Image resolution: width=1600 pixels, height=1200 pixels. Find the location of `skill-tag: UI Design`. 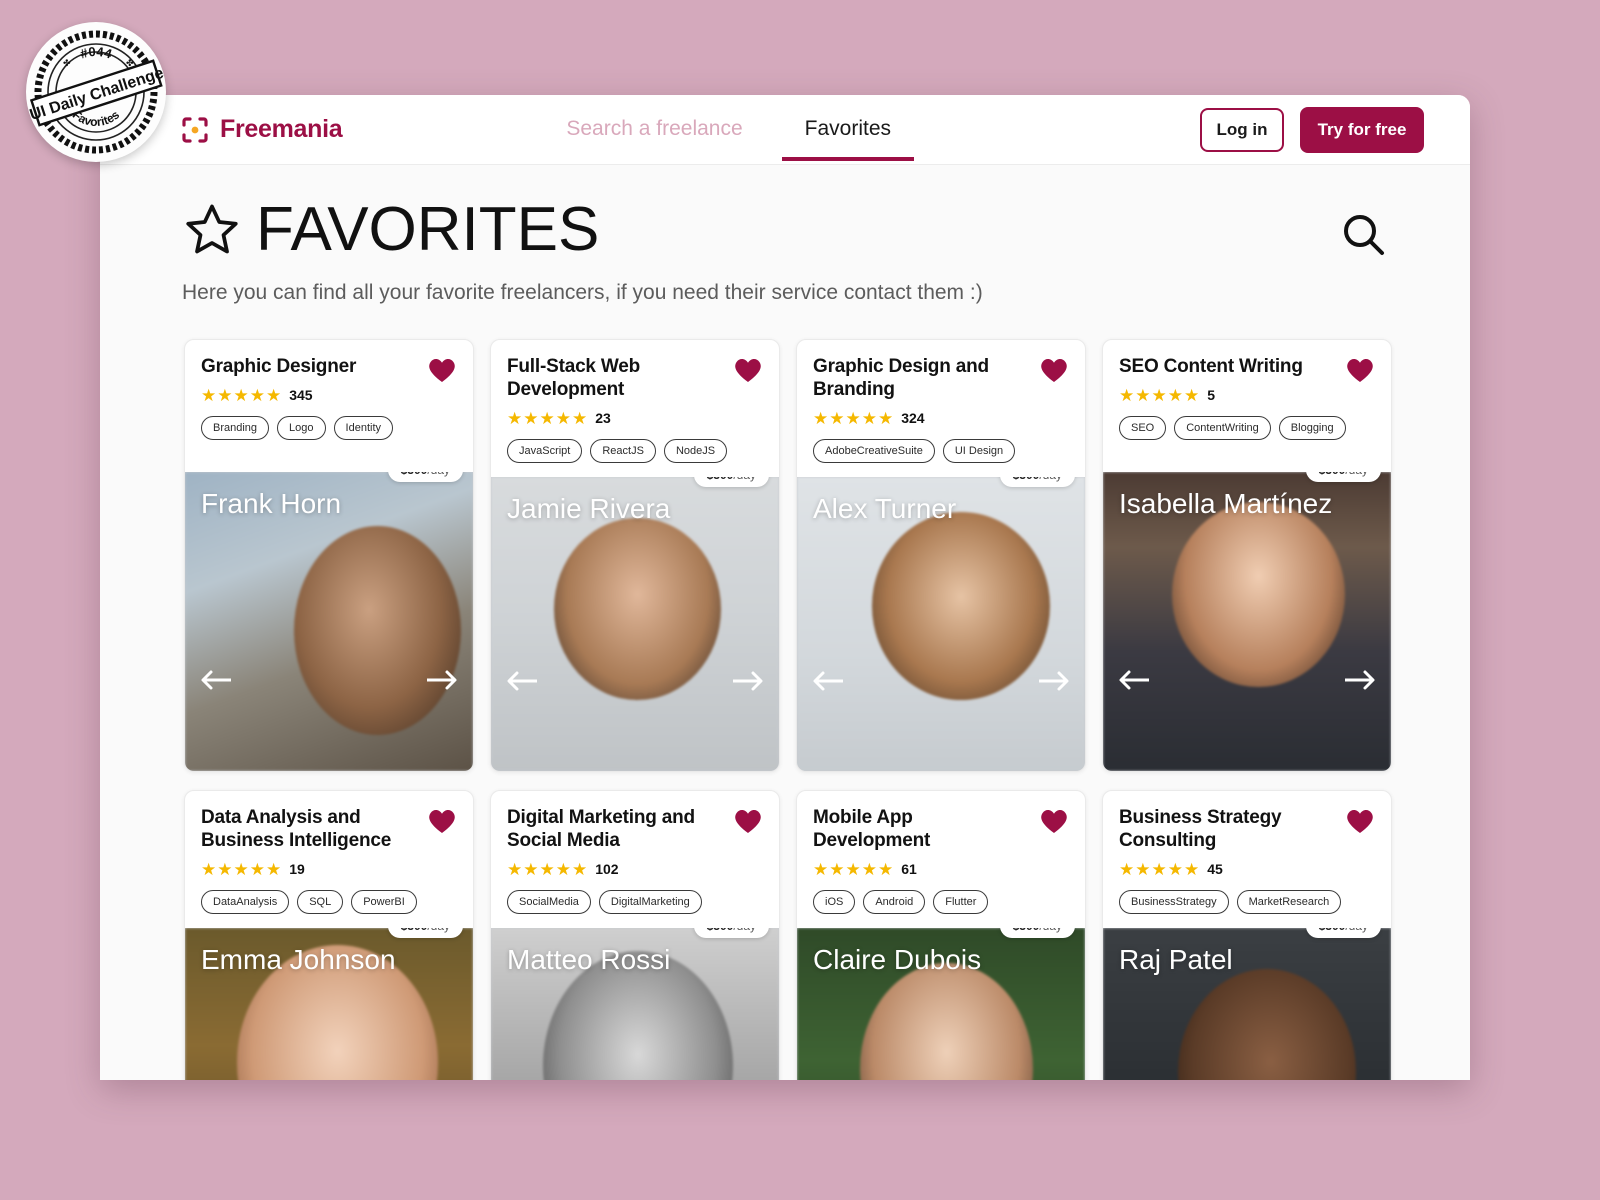

skill-tag: UI Design is located at coordinates (979, 450).